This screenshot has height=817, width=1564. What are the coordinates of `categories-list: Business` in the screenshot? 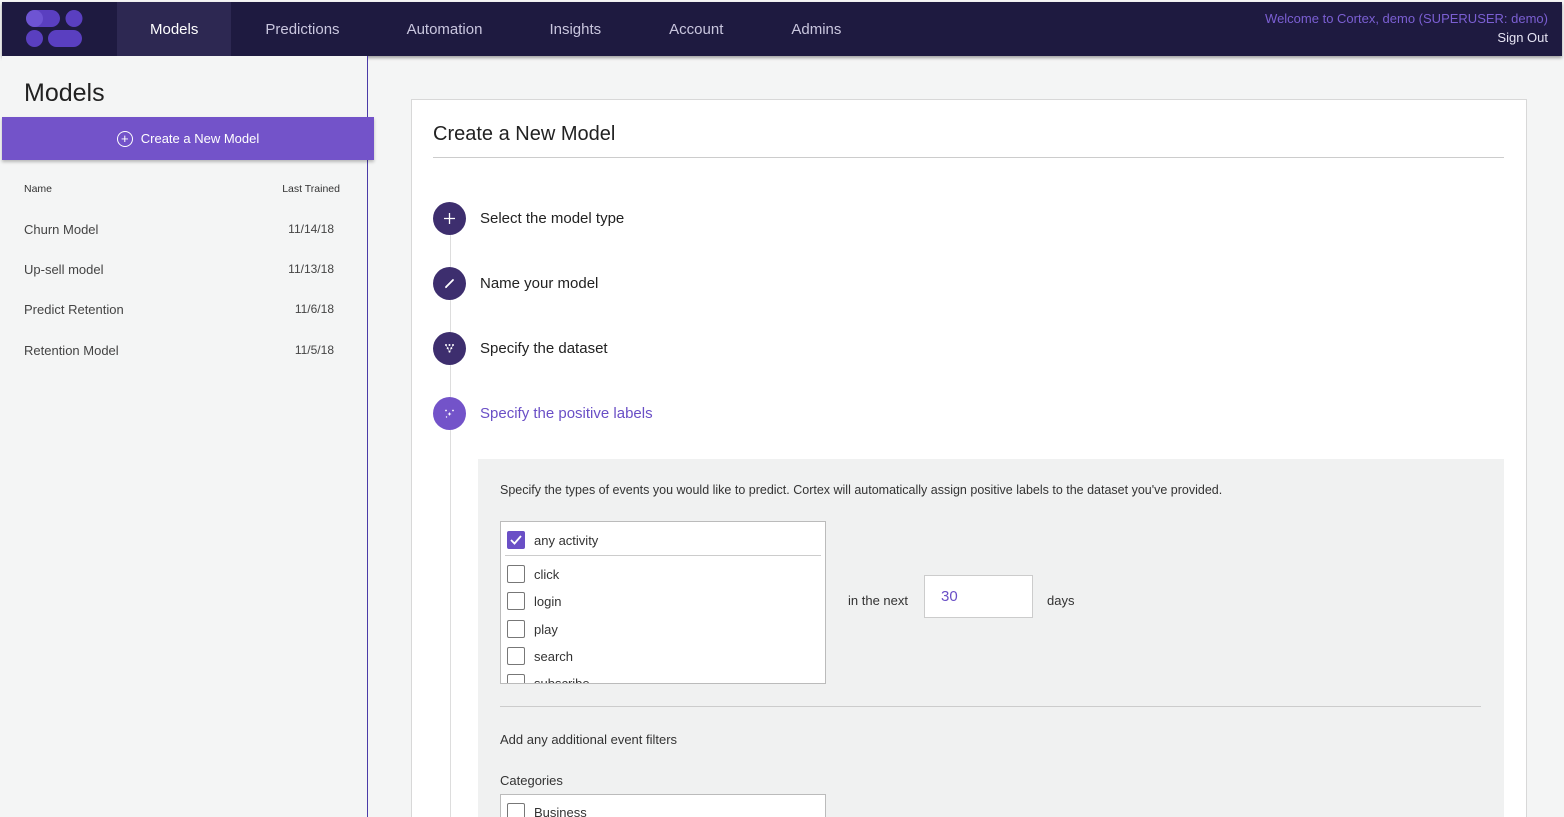 It's located at (663, 805).